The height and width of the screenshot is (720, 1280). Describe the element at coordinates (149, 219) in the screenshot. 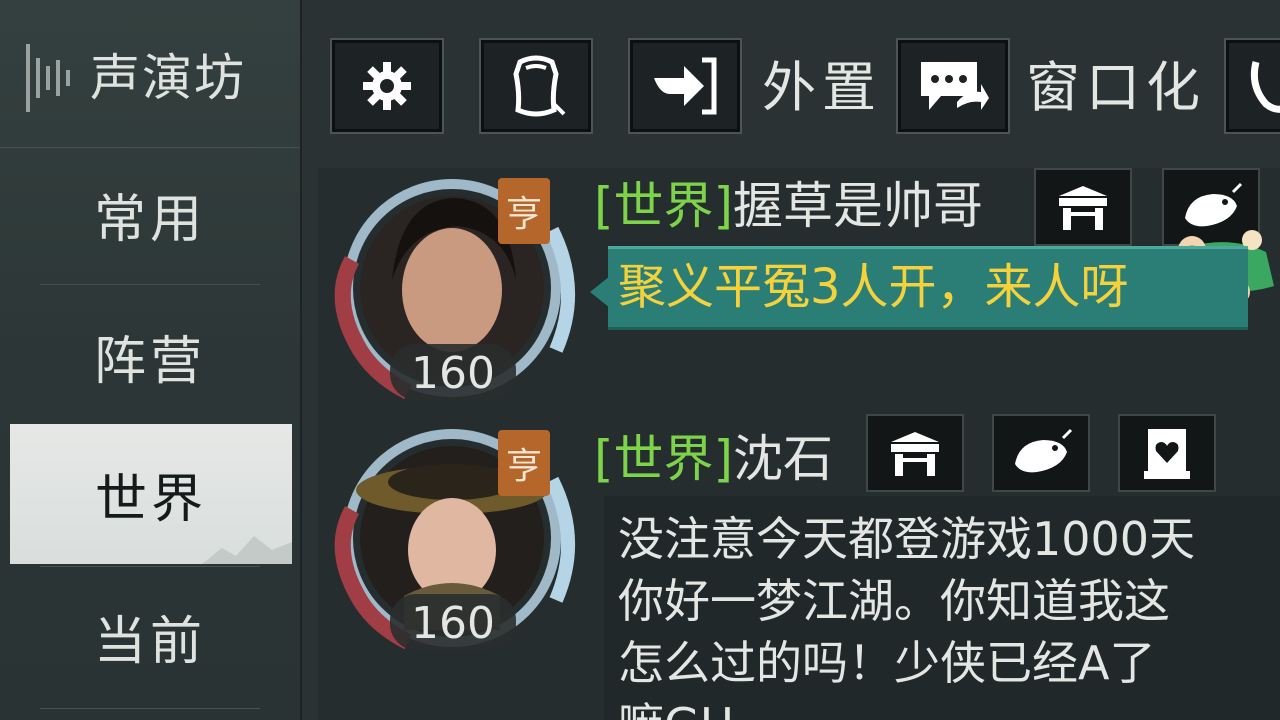

I see `sidebar-item-label: 常用` at that location.